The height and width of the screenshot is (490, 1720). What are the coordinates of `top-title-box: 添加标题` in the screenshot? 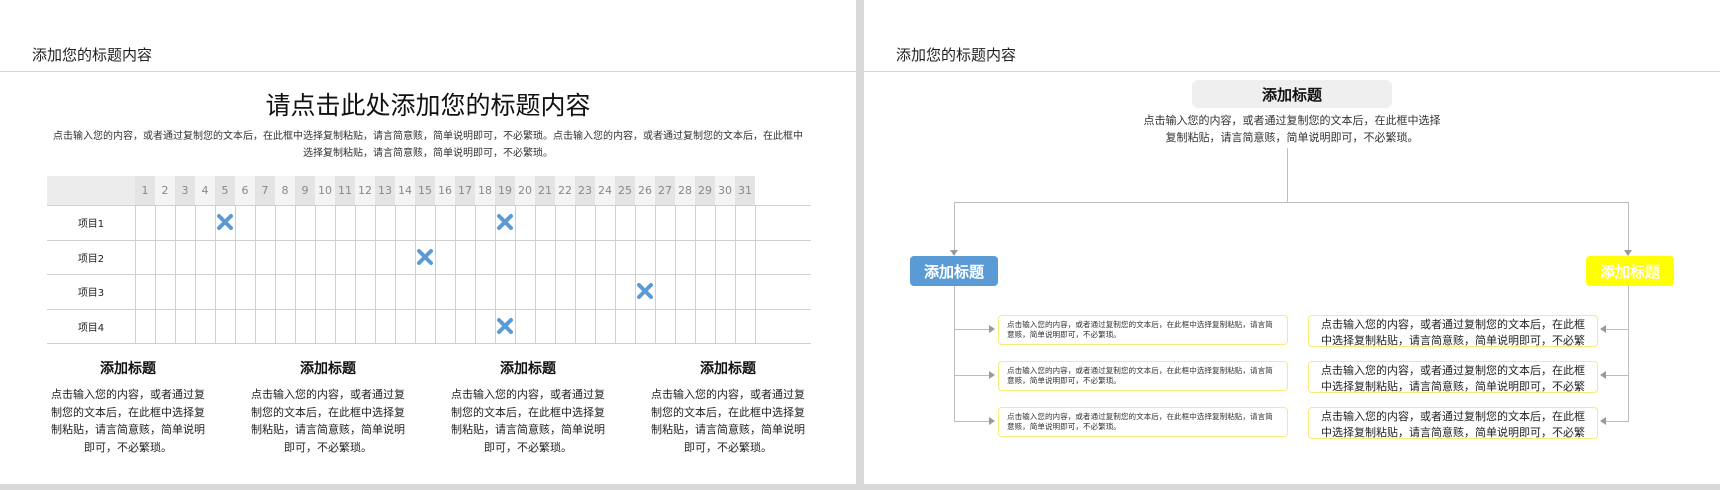 It's located at (1292, 94).